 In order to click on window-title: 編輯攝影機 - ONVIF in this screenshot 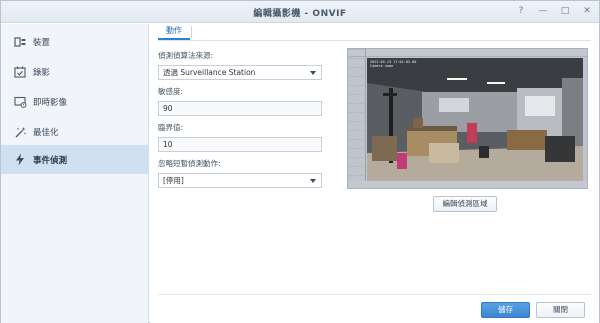, I will do `click(300, 14)`.